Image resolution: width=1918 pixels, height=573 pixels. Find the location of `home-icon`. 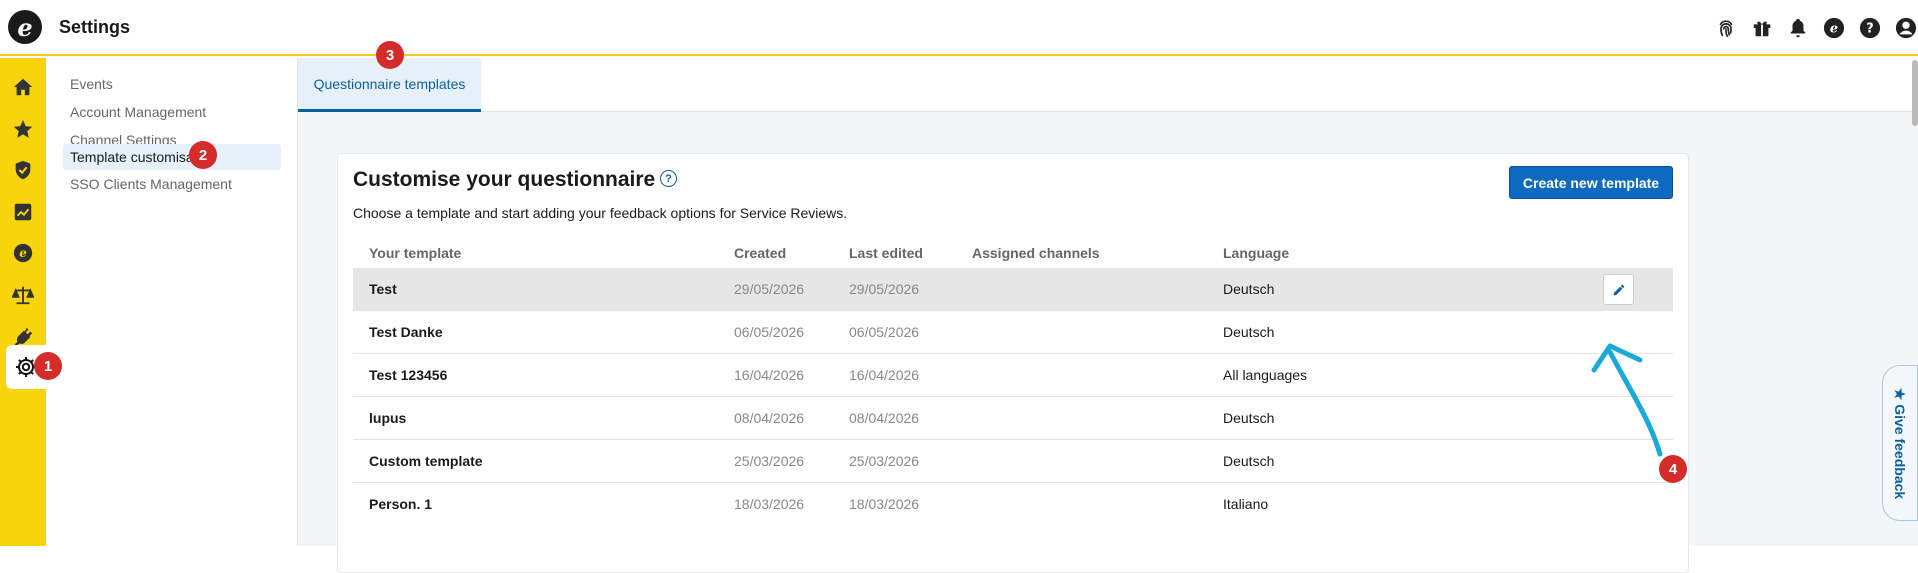

home-icon is located at coordinates (23, 87).